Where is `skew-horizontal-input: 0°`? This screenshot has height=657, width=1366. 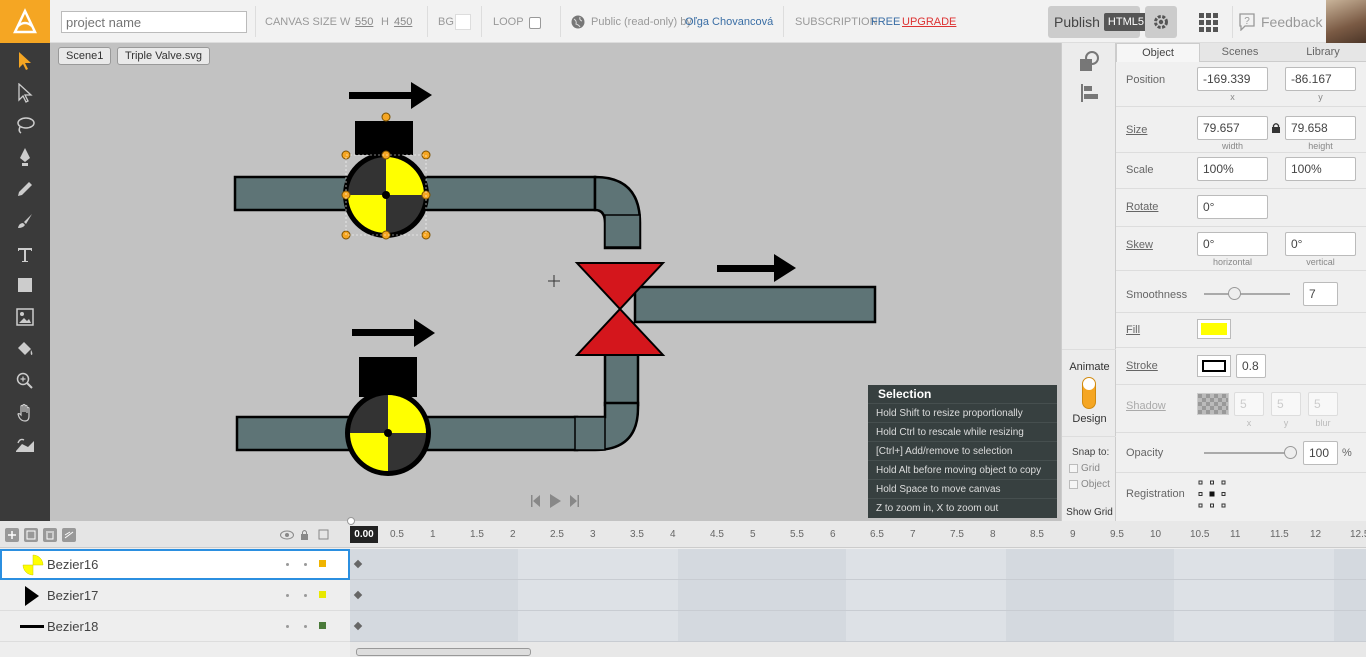
skew-horizontal-input: 0° is located at coordinates (1232, 244).